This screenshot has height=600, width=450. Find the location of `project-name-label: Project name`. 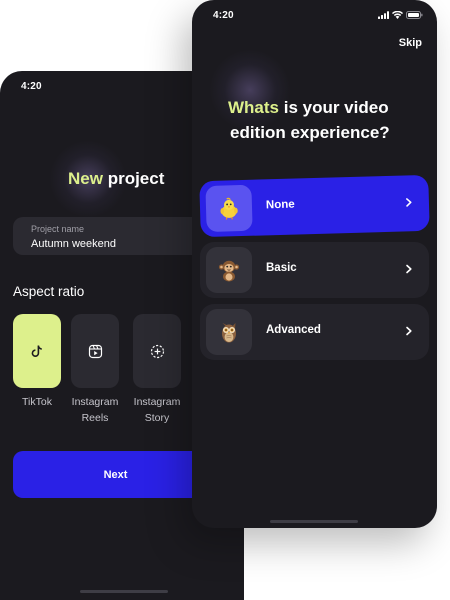

project-name-label: Project name is located at coordinates (58, 229).